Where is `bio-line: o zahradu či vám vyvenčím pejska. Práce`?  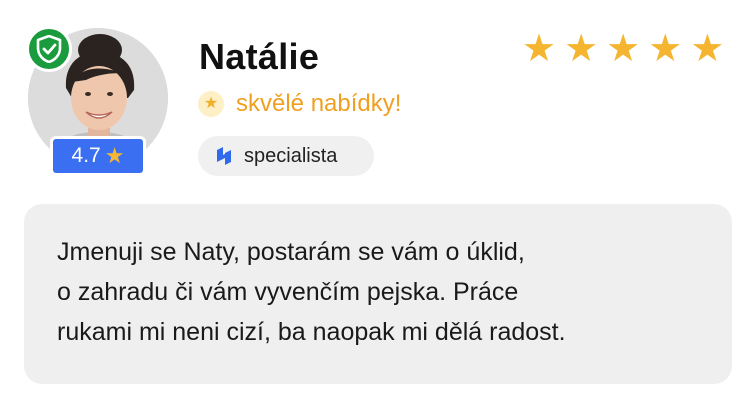
bio-line: o zahradu či vám vyvenčím pejska. Práce is located at coordinates (288, 292).